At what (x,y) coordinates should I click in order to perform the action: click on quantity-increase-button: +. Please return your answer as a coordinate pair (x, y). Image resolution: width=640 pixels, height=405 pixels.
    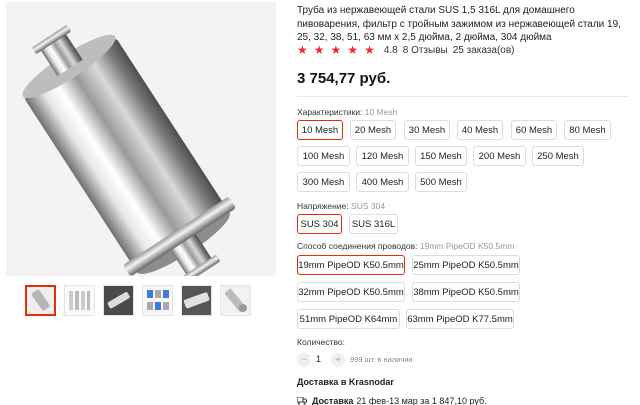
    Looking at the image, I should click on (338, 360).